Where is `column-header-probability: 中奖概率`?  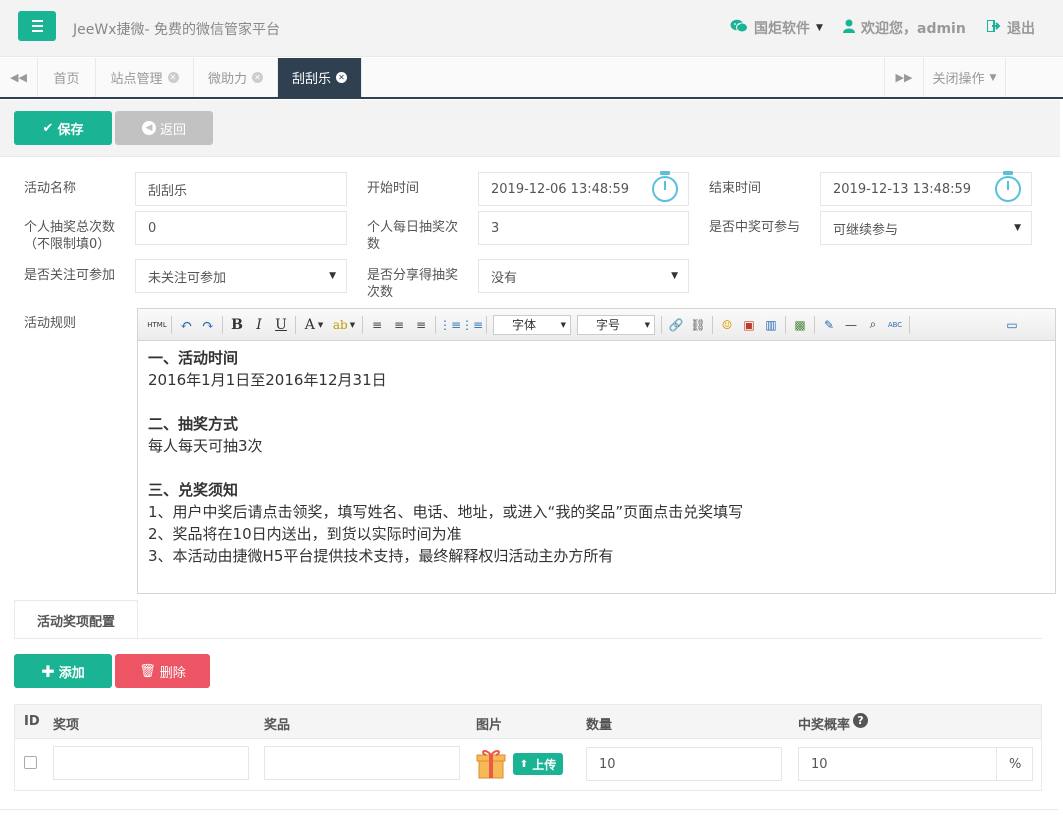
column-header-probability: 中奖概率 is located at coordinates (824, 725).